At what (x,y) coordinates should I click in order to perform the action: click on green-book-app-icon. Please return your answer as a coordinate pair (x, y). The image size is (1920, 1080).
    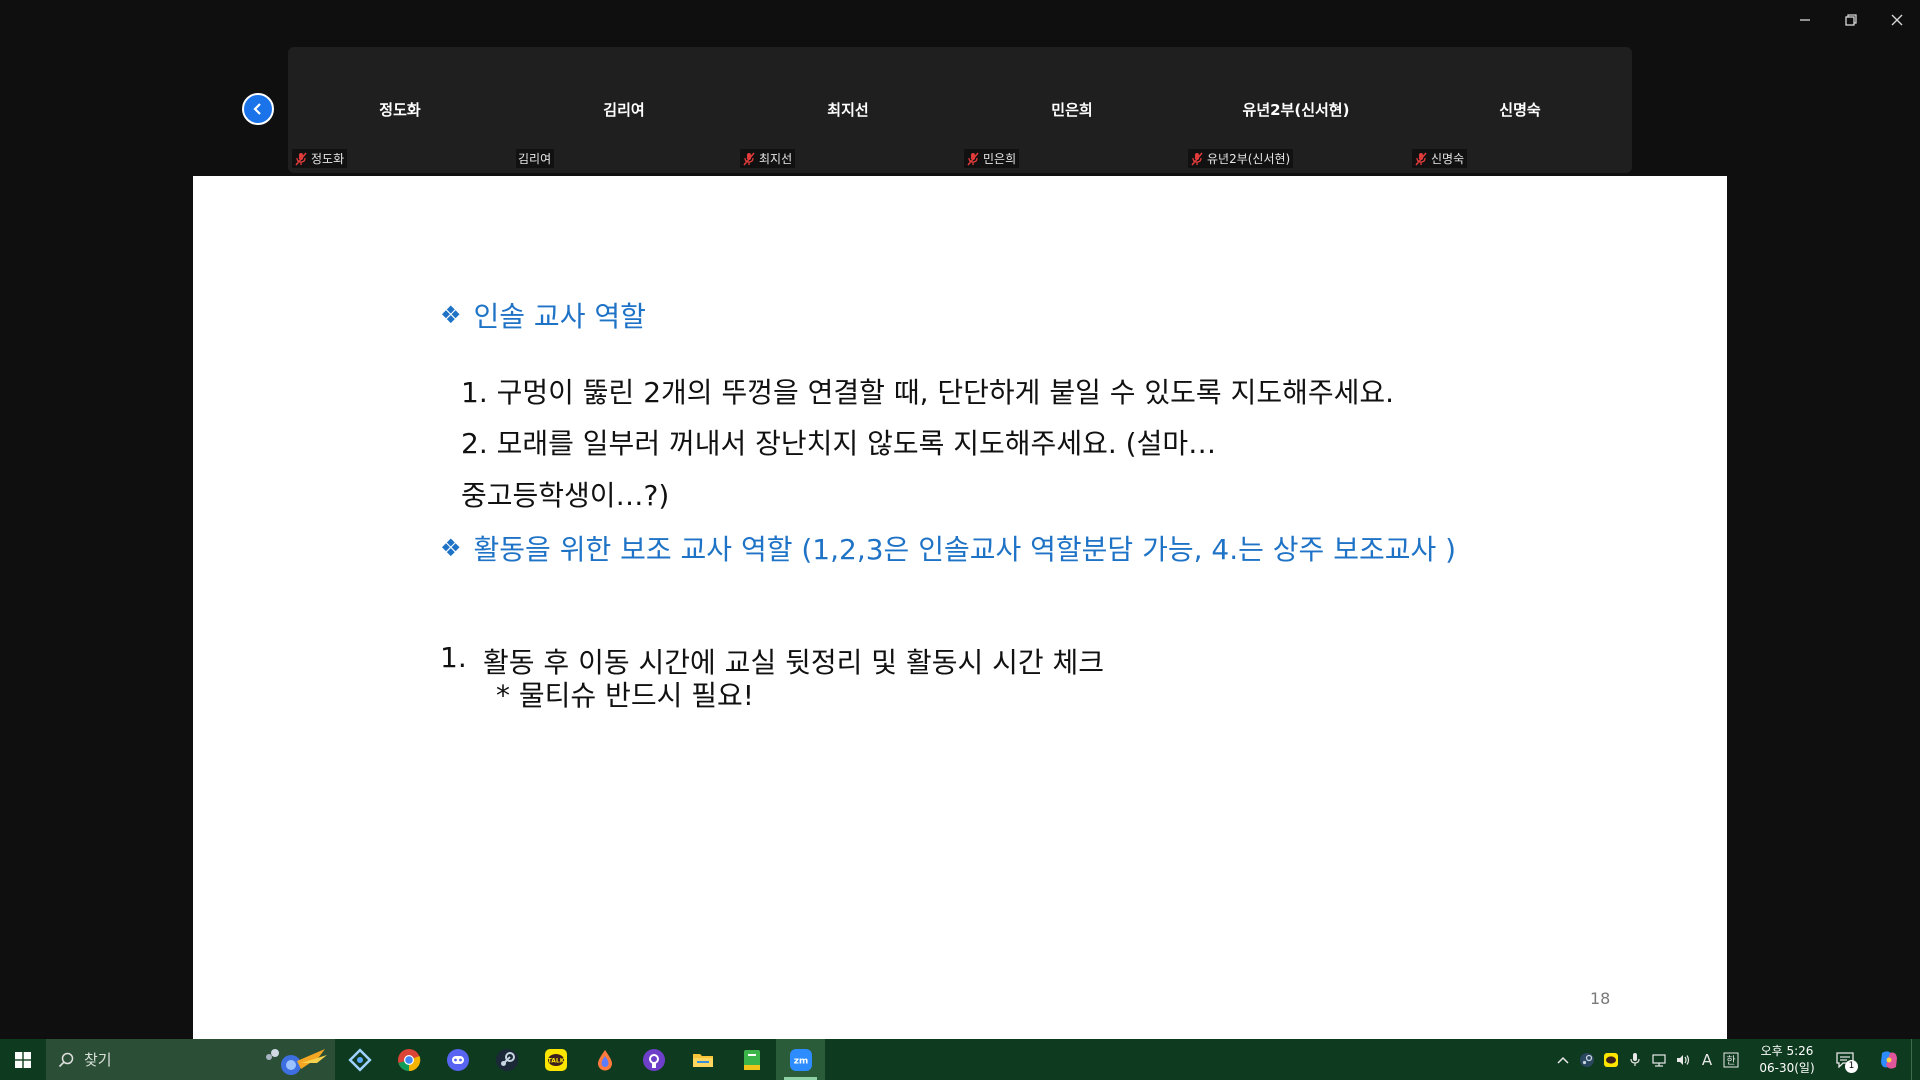
    Looking at the image, I should click on (751, 1059).